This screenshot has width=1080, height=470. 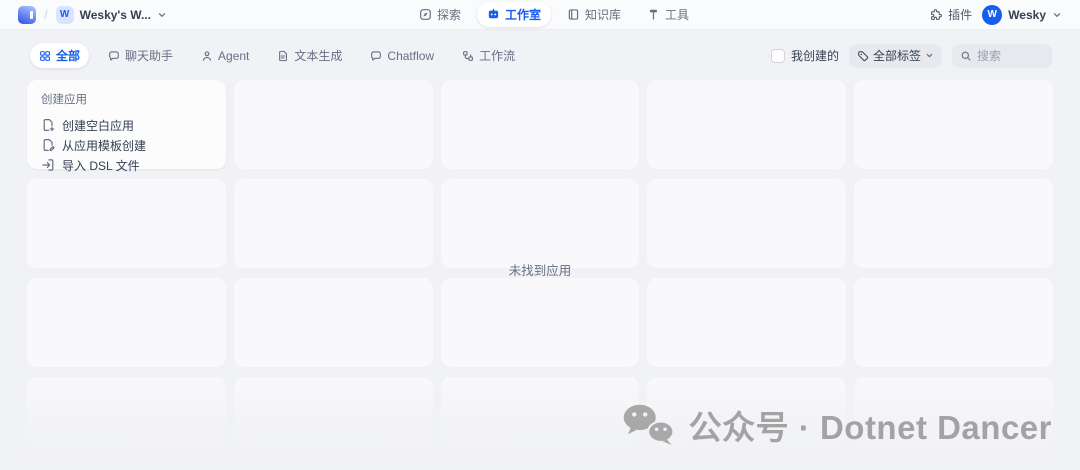 I want to click on nav-item-label: 工作室, so click(x=522, y=15).